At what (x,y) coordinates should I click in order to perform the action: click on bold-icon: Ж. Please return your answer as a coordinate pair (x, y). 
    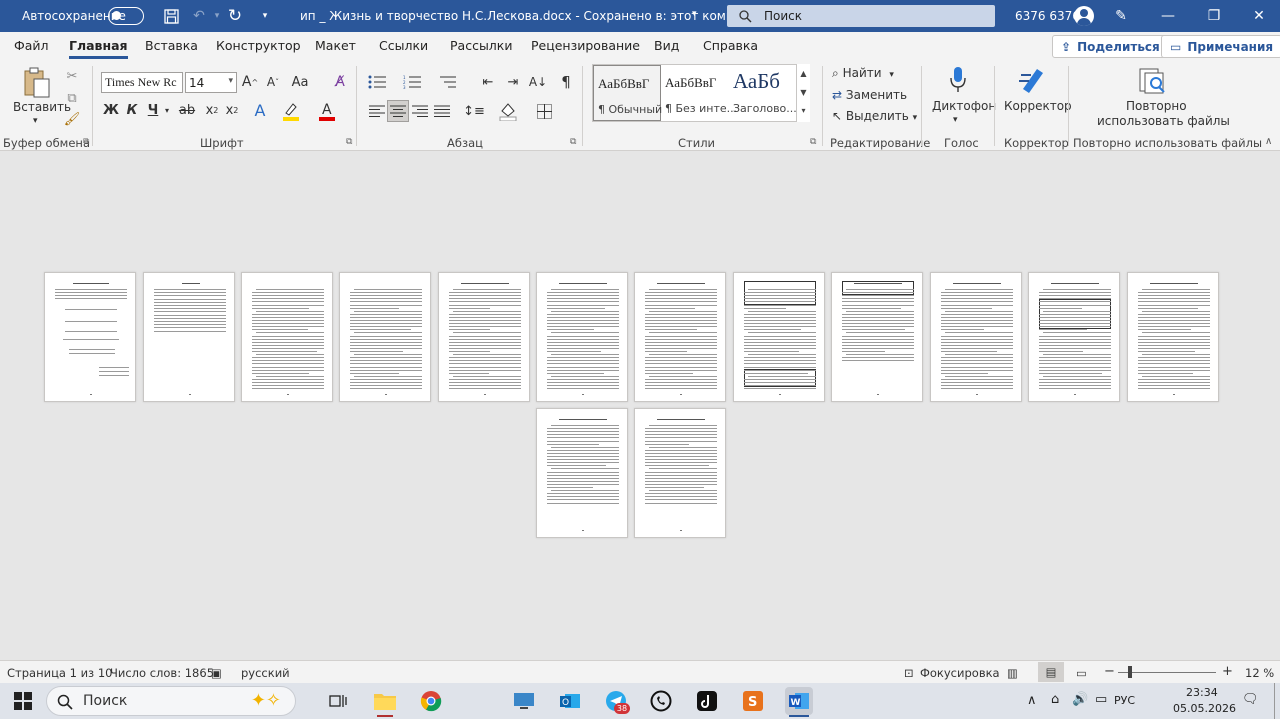
    Looking at the image, I should click on (111, 110).